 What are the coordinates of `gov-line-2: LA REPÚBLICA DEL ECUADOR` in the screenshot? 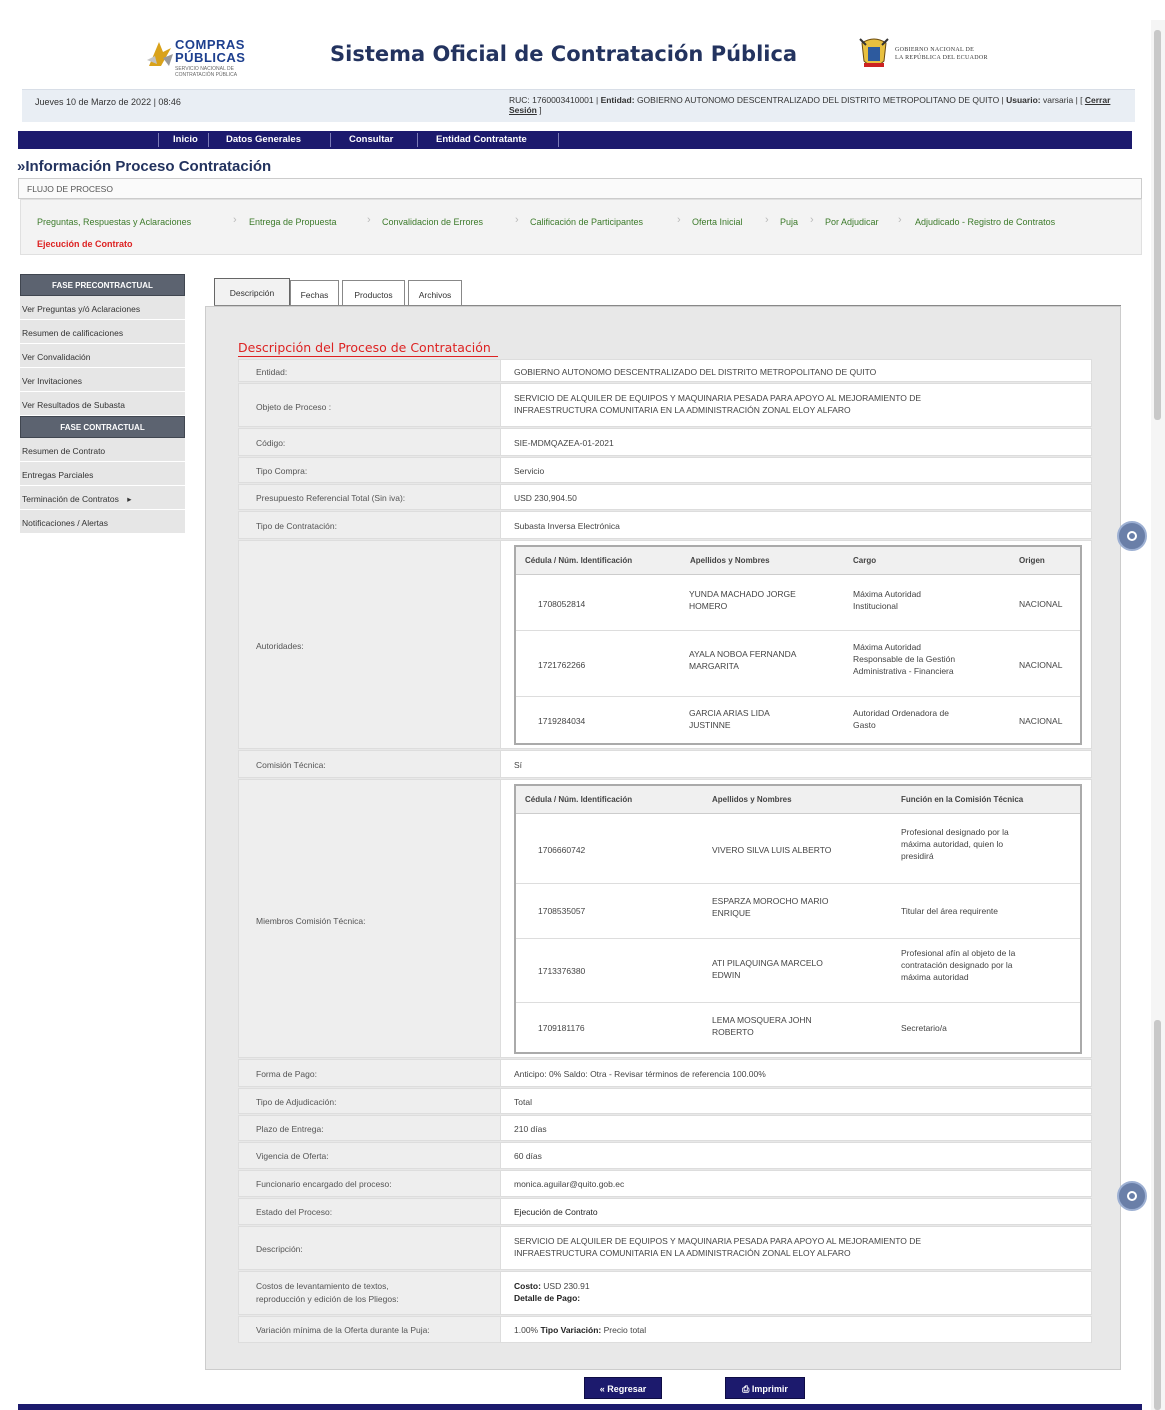 It's located at (941, 58).